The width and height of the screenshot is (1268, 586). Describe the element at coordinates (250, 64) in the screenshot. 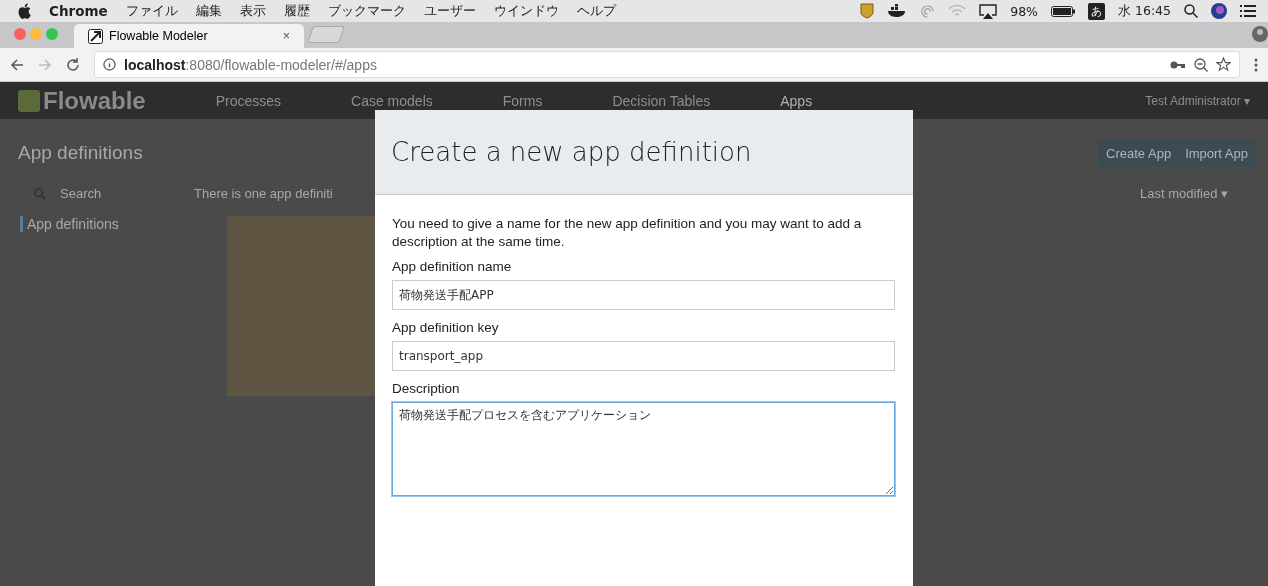

I see `url-text: localhost:8080/flowable-modeler/#/apps` at that location.